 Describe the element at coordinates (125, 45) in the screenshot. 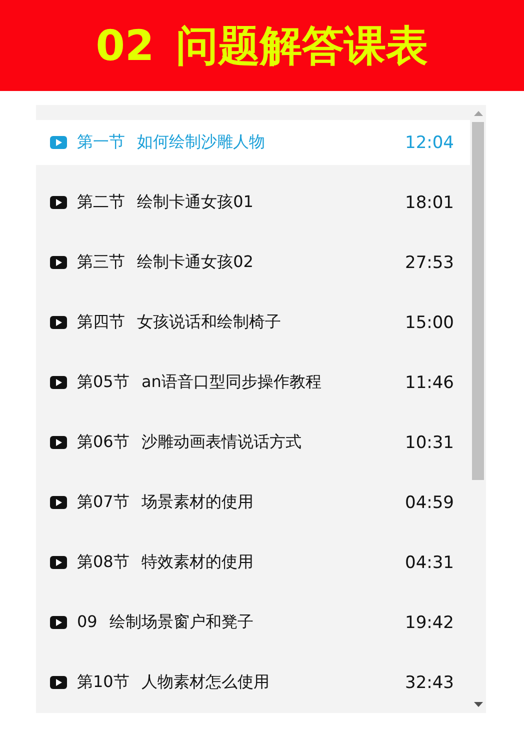

I see `header-number: 02` at that location.